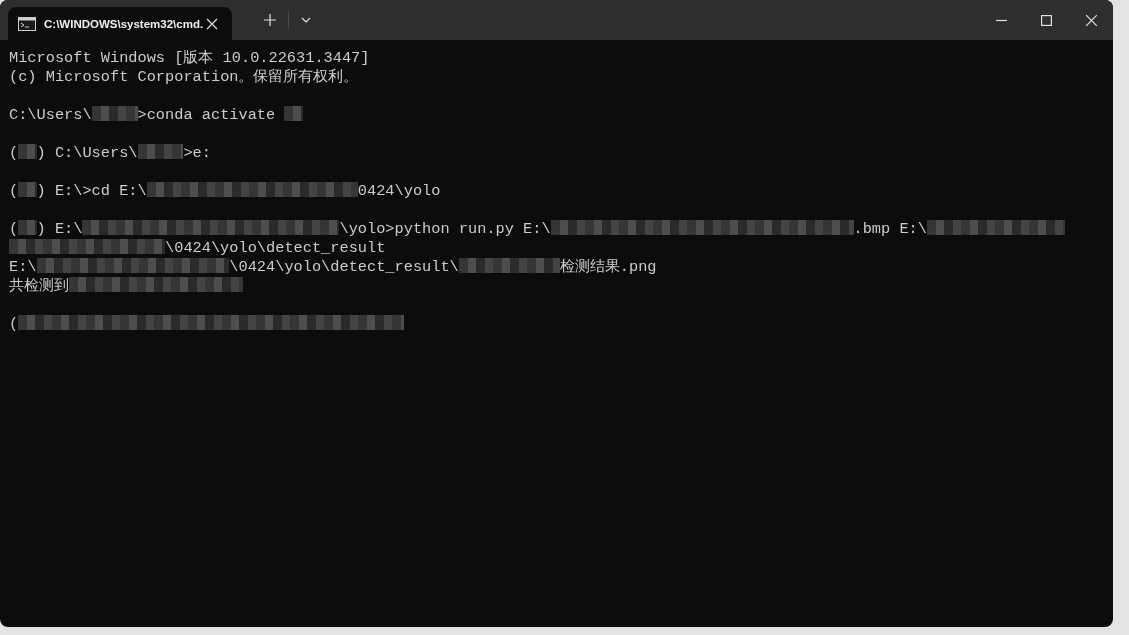 This screenshot has height=635, width=1129. Describe the element at coordinates (189, 58) in the screenshot. I see `console-text: Microsoft Windows [版本 10.0.22631.3447]` at that location.